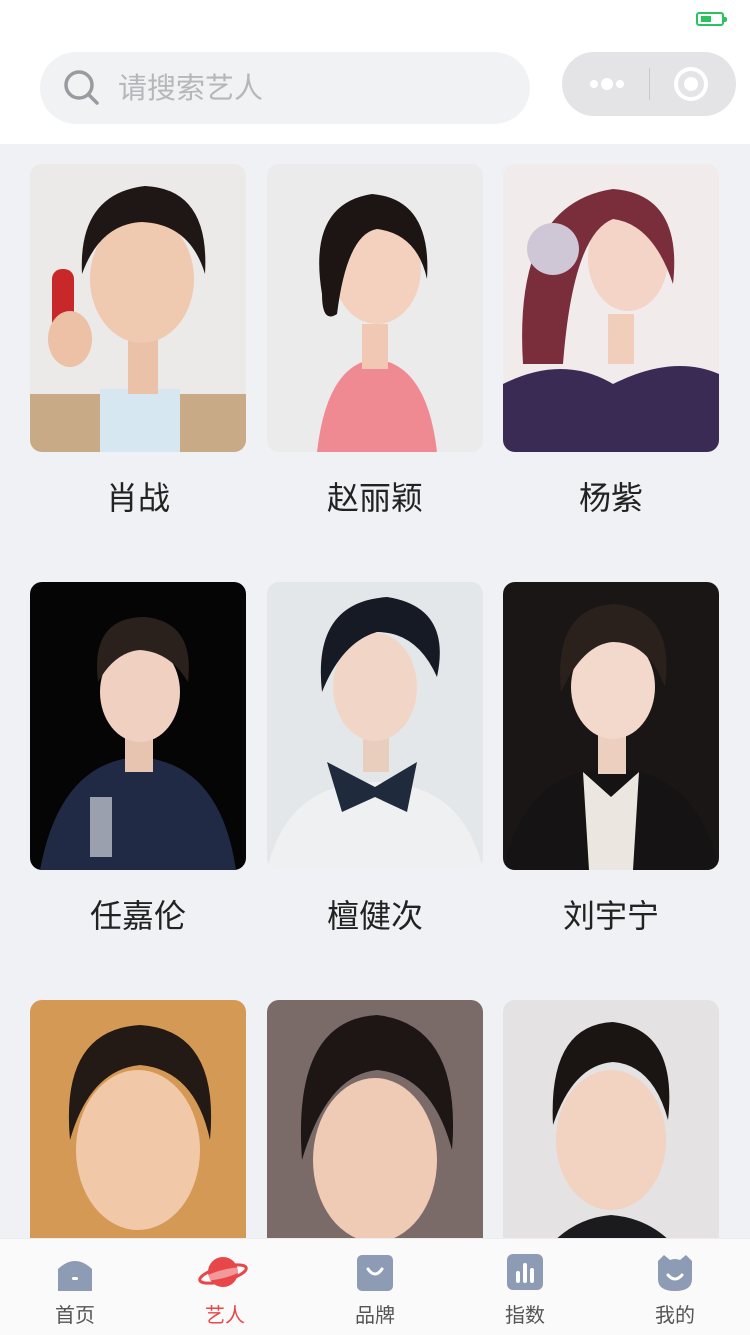 The image size is (750, 1335). I want to click on capsule-divider, so click(649, 84).